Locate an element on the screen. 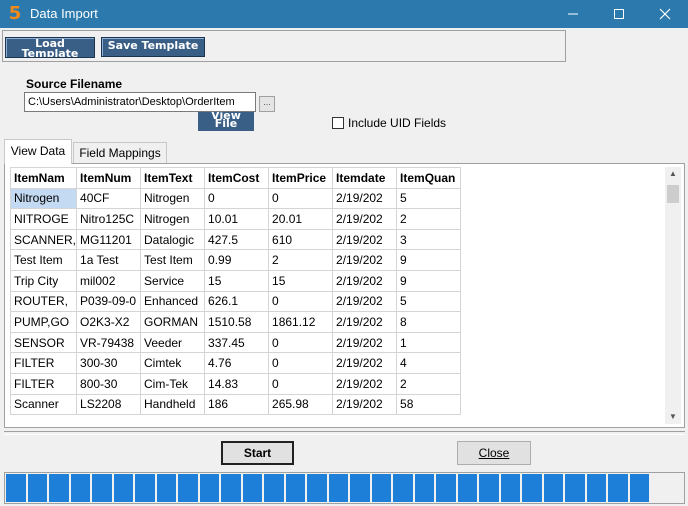  table-cell: Cim-Tek is located at coordinates (173, 383).